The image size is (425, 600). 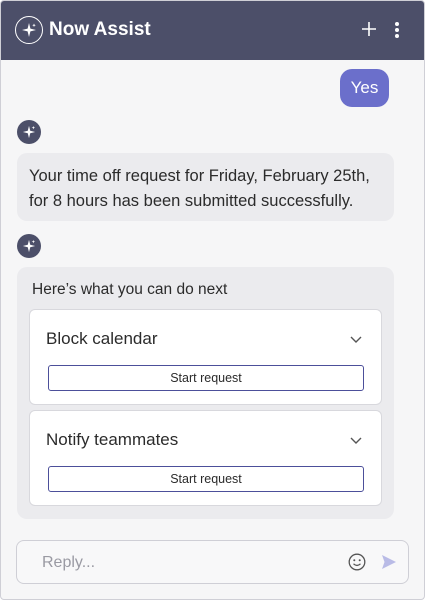 I want to click on plus-icon, so click(x=369, y=29).